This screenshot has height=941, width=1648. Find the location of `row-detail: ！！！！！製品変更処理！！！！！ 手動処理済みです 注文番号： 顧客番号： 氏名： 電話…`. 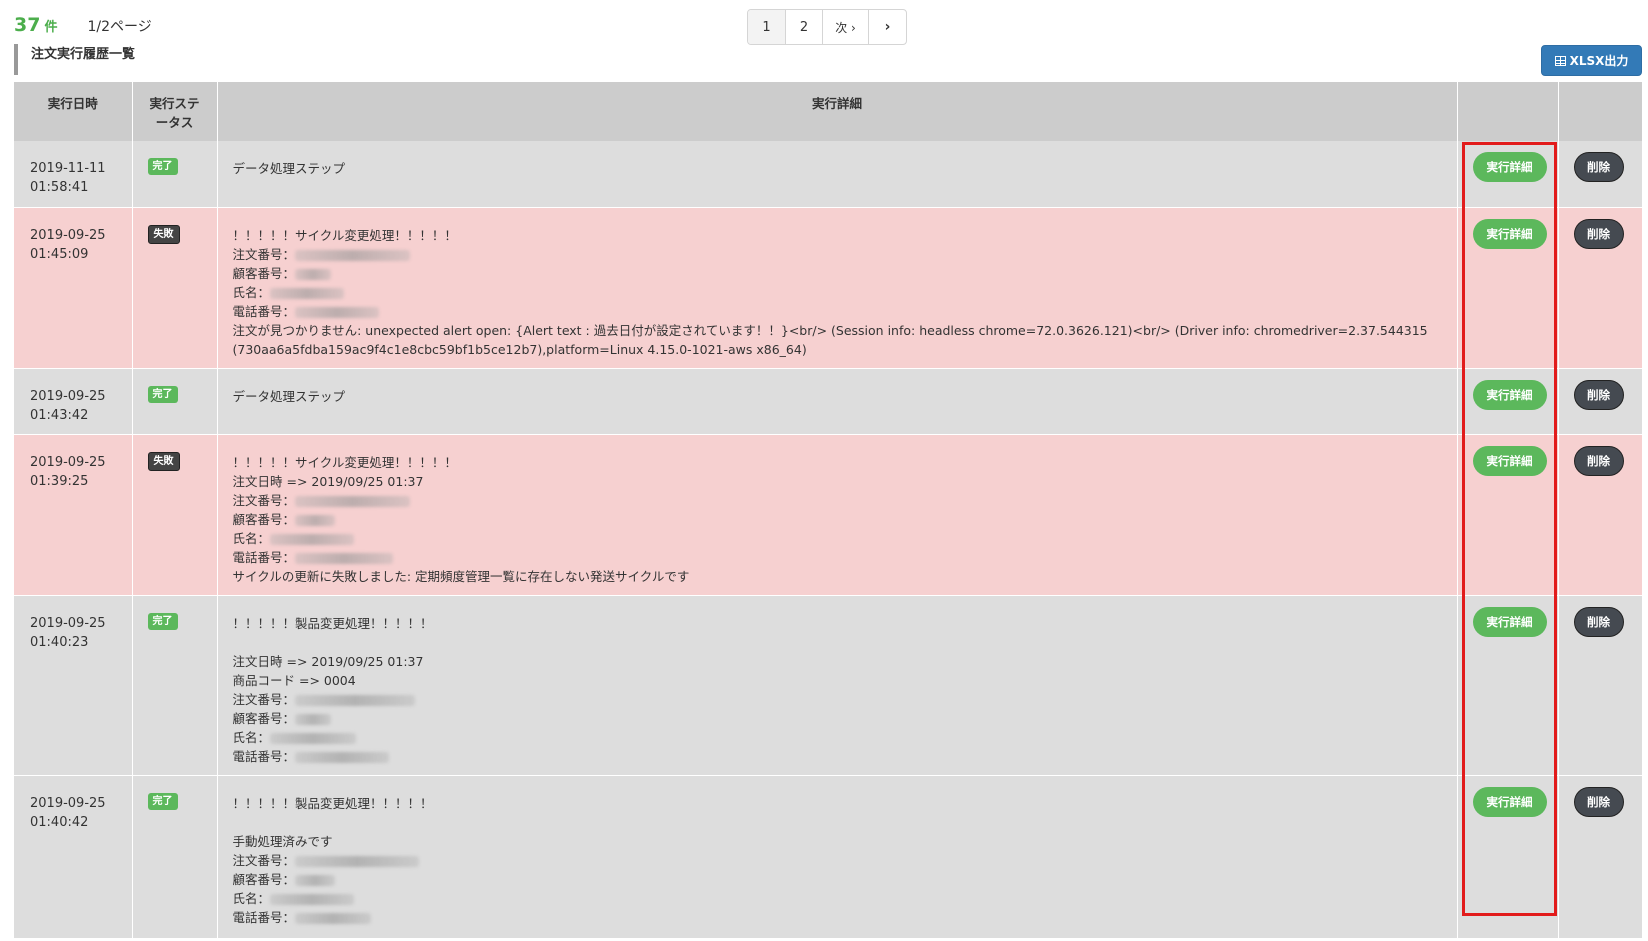

row-detail: ！！！！！製品変更処理！！！！！ 手動処理済みです 注文番号： 顧客番号： 氏名： 電話… is located at coordinates (837, 857).